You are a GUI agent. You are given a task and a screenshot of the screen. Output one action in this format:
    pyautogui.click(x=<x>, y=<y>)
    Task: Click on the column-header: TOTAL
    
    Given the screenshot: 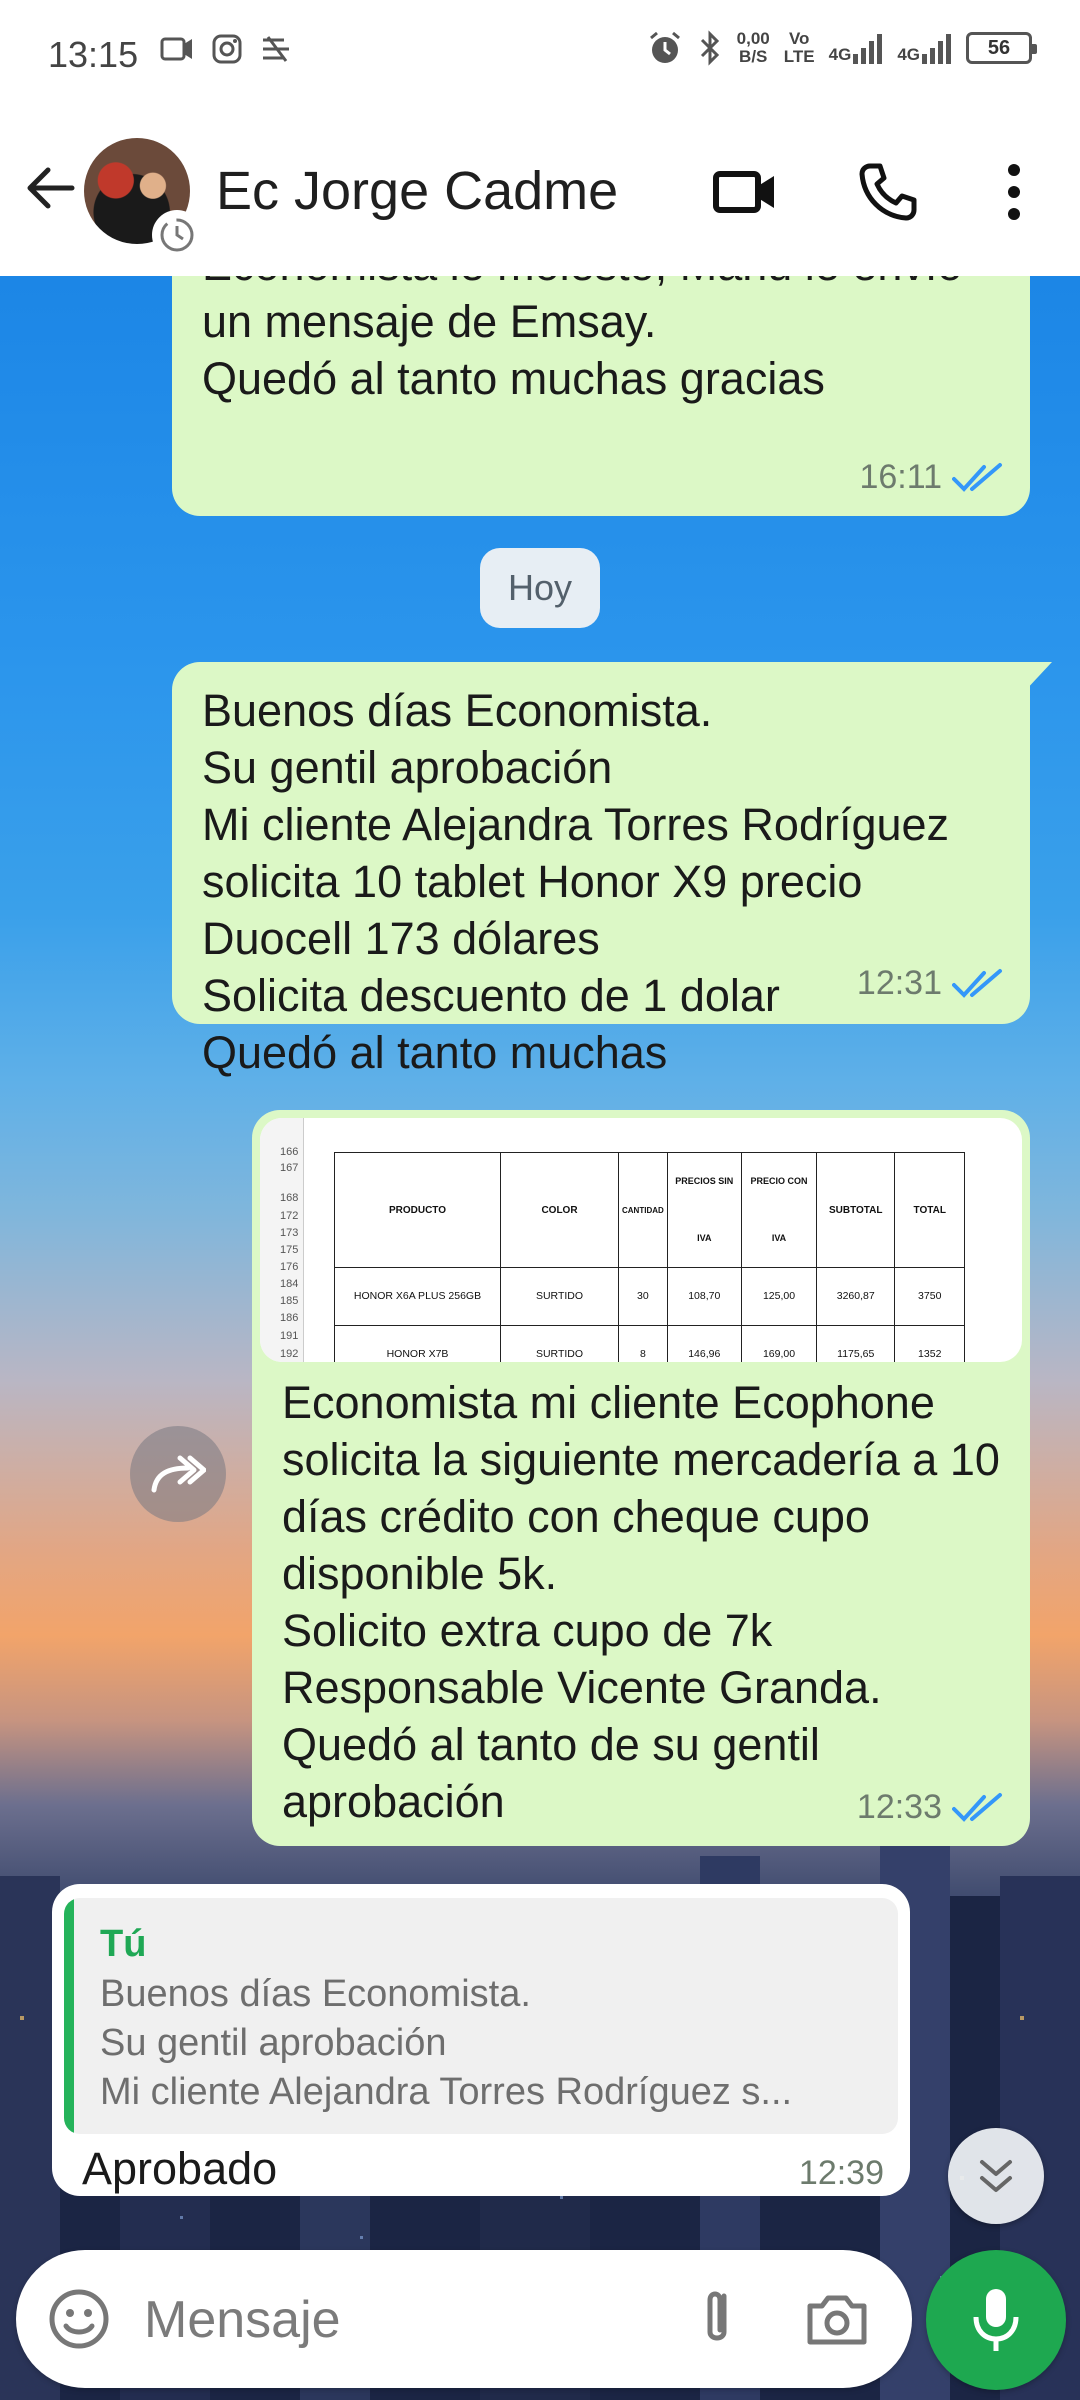 What is the action you would take?
    pyautogui.click(x=930, y=1210)
    